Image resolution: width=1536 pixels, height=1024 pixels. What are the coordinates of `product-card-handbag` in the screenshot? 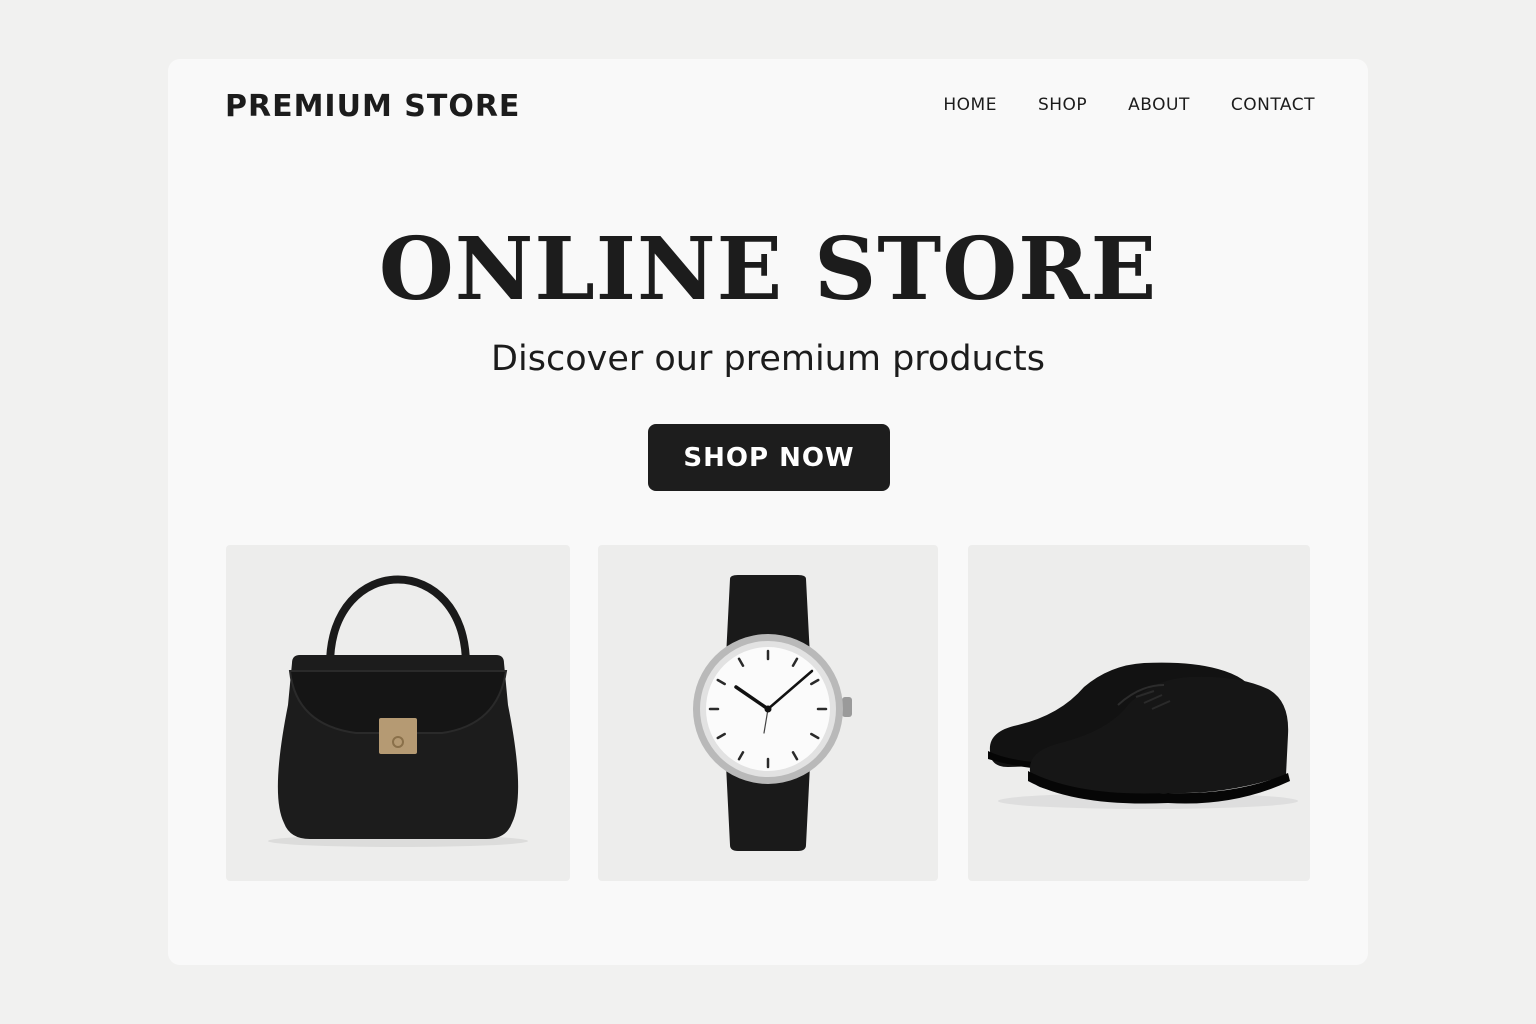 It's located at (398, 713).